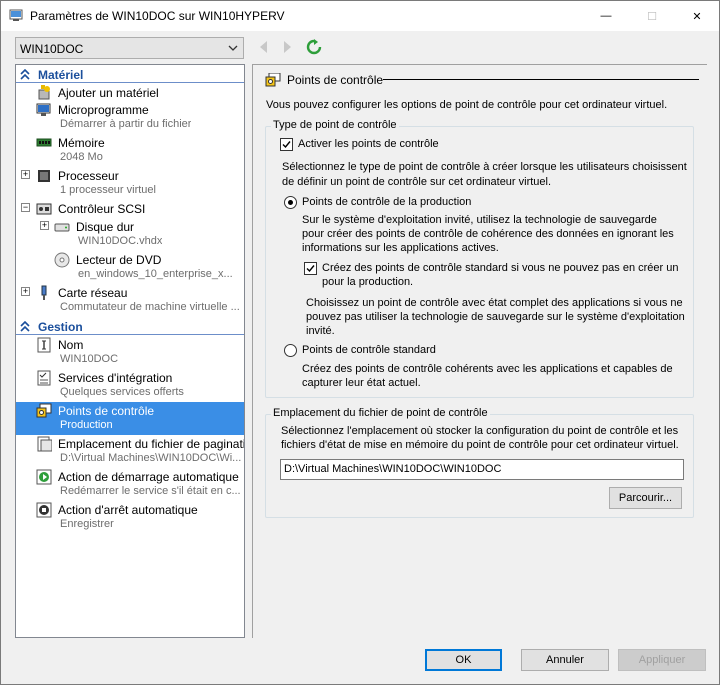  Describe the element at coordinates (130, 517) in the screenshot. I see `sidebar-item-auto-stop-action: Action d'arrêt automatique Enregistrer` at that location.